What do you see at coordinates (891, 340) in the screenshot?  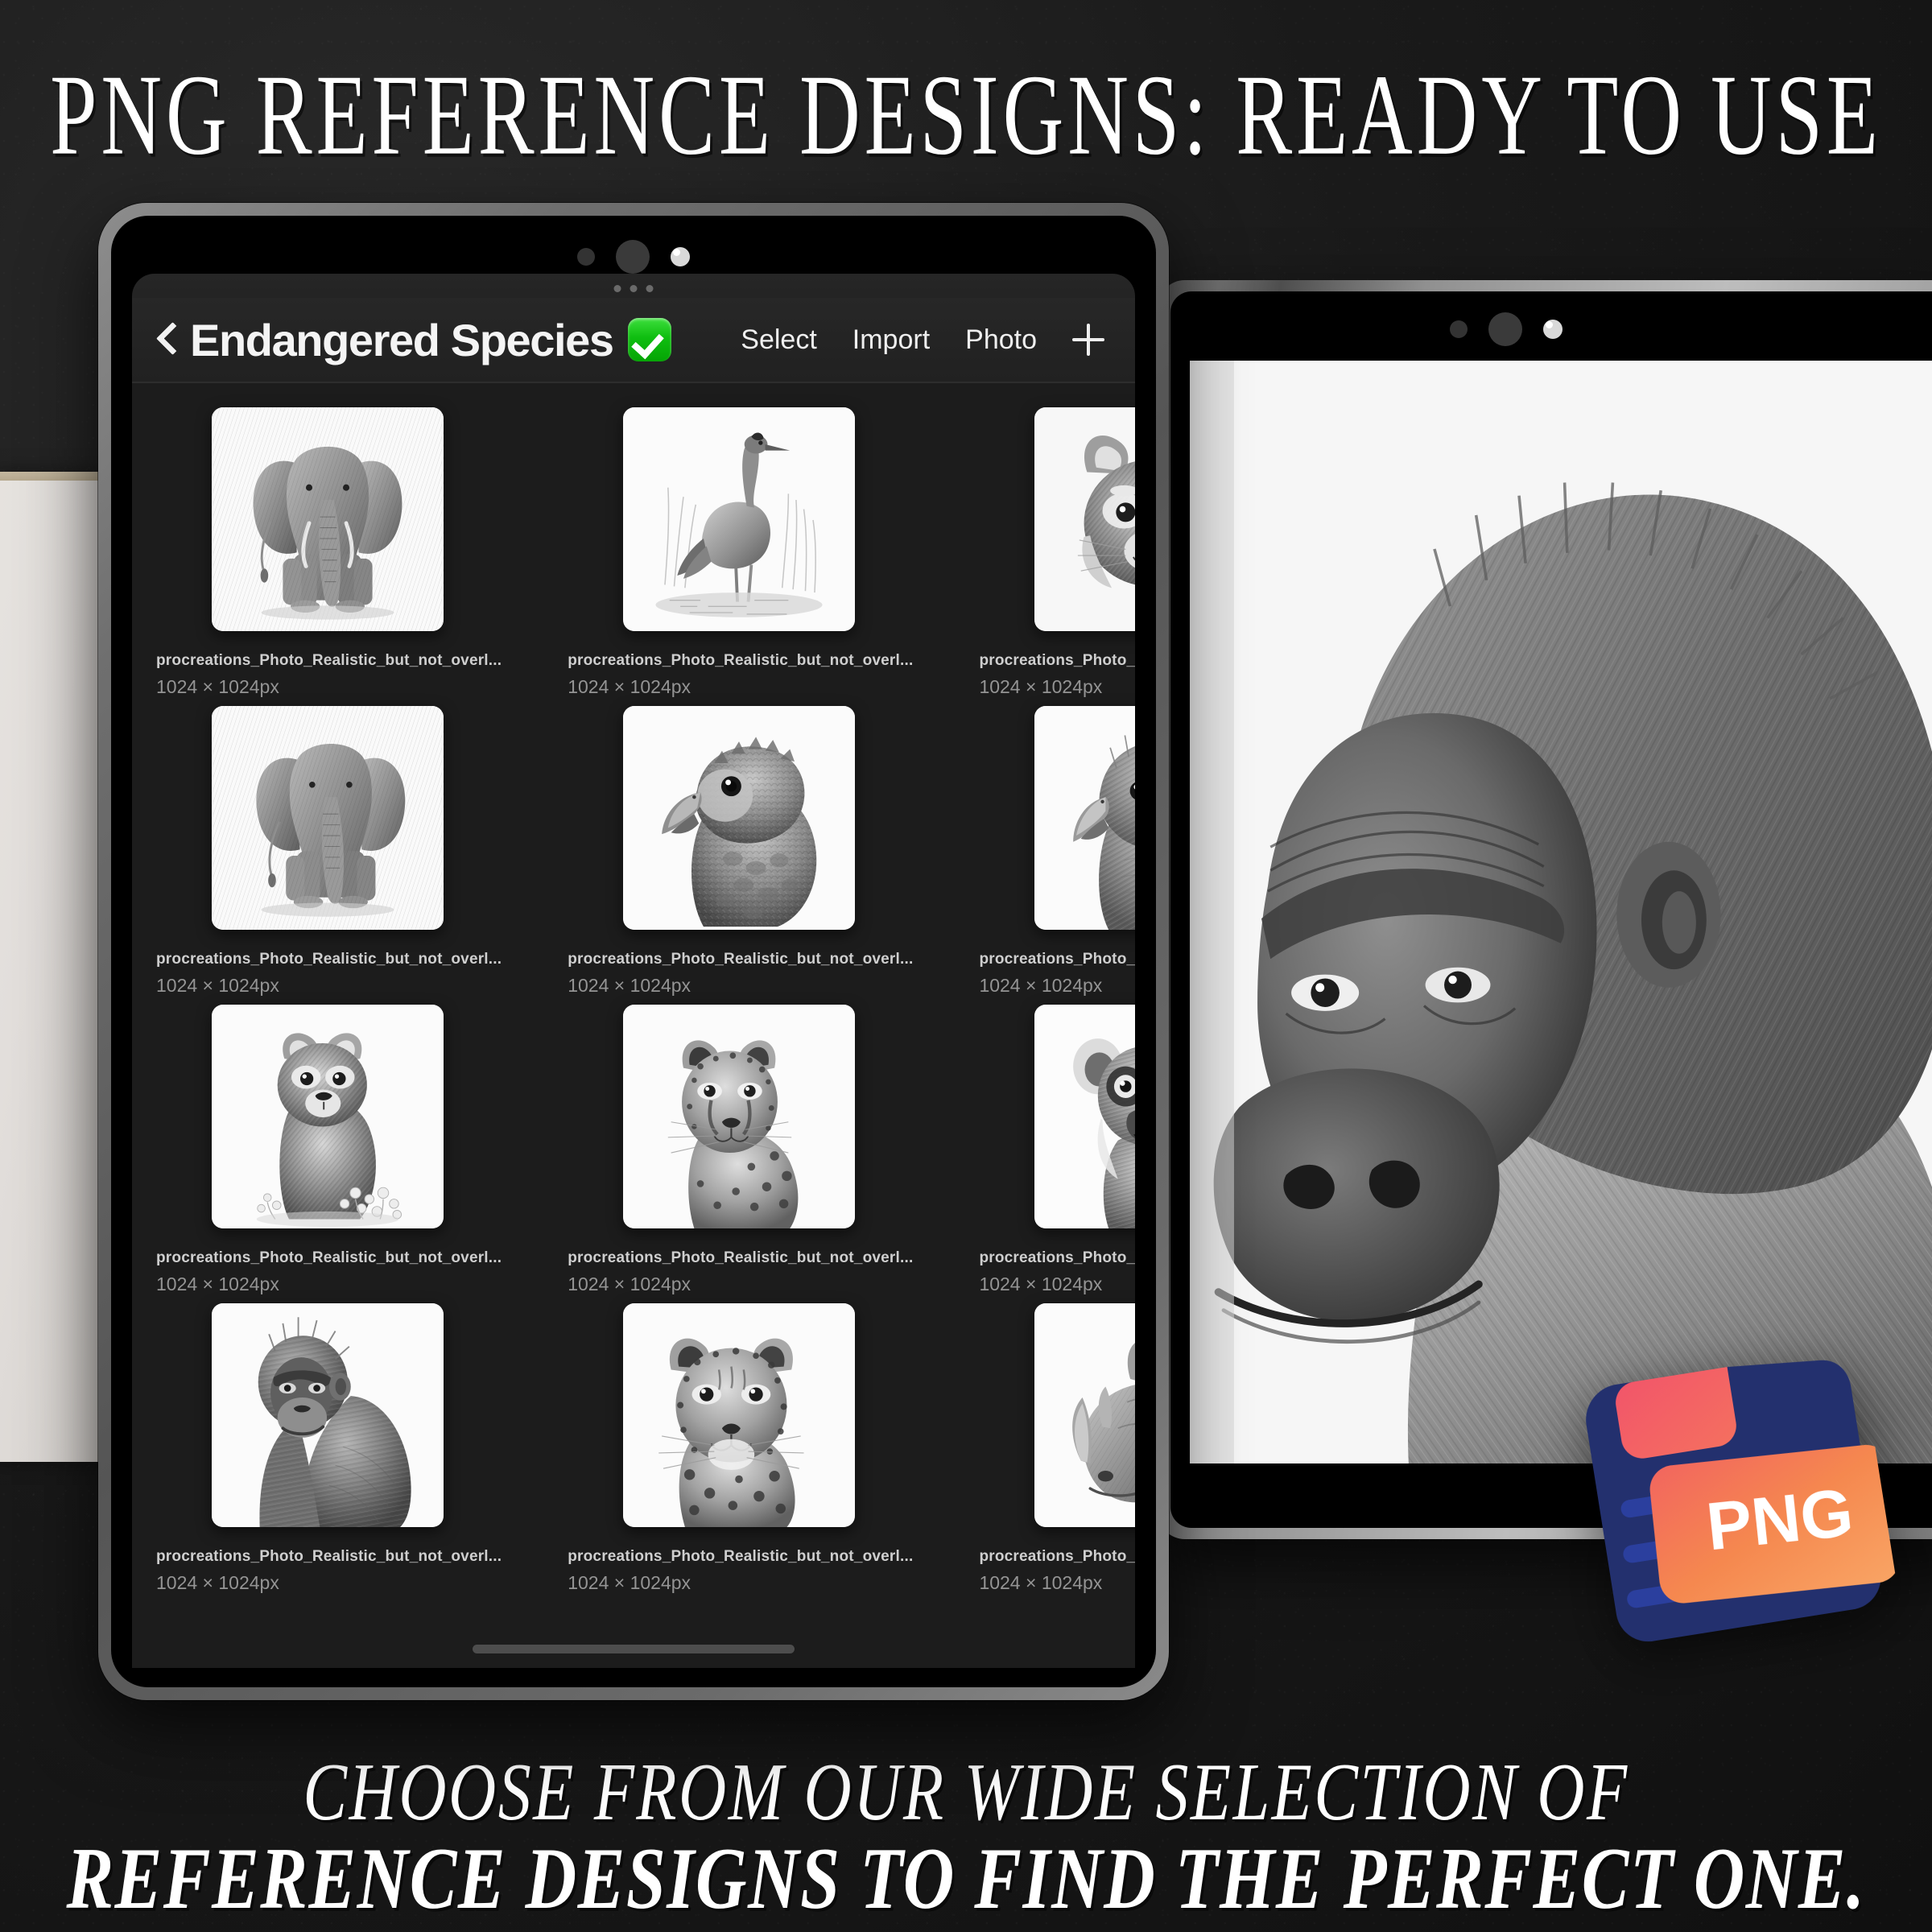 I see `import-button: Import` at bounding box center [891, 340].